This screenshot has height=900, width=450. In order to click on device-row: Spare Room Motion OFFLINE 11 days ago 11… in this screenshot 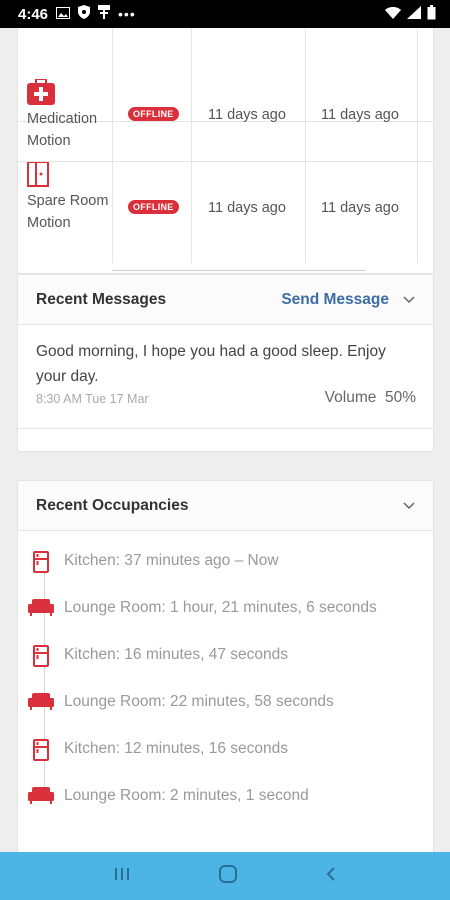, I will do `click(225, 212)`.